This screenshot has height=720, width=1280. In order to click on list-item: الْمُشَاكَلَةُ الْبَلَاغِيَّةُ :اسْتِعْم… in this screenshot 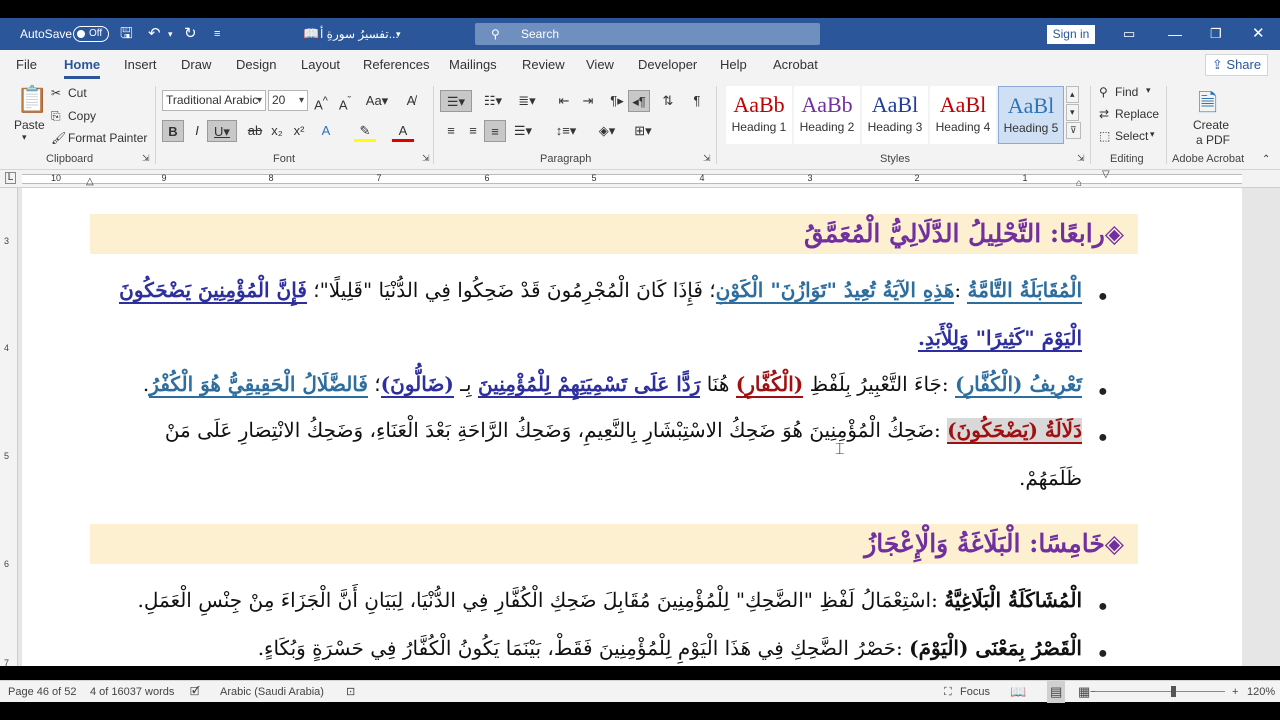, I will do `click(610, 600)`.